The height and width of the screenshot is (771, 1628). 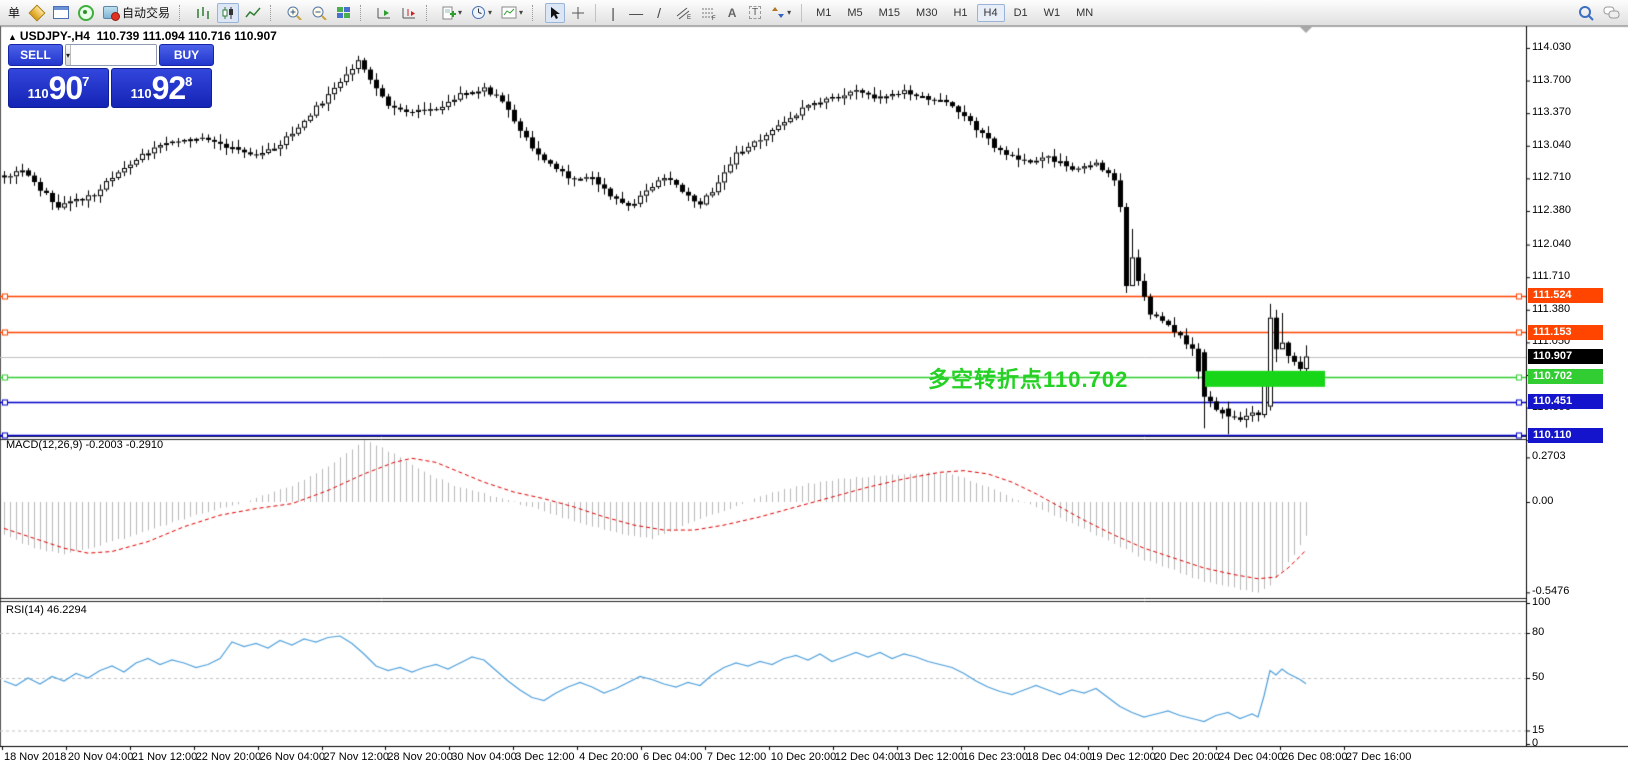 I want to click on chart-type-candles-button, so click(x=228, y=12).